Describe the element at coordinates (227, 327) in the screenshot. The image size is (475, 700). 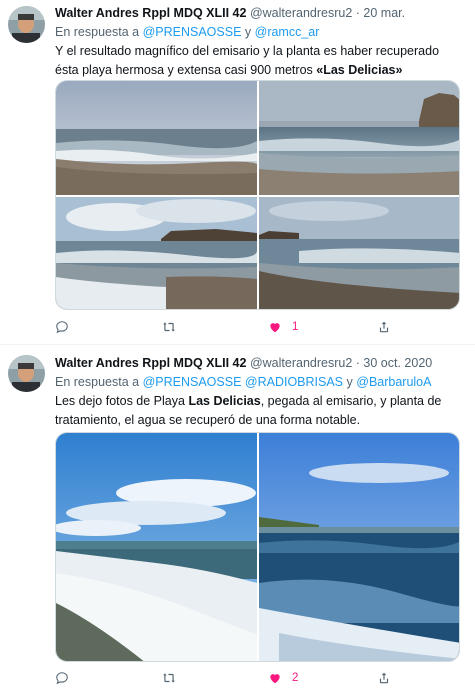
I see `tweet-actions: 1` at that location.